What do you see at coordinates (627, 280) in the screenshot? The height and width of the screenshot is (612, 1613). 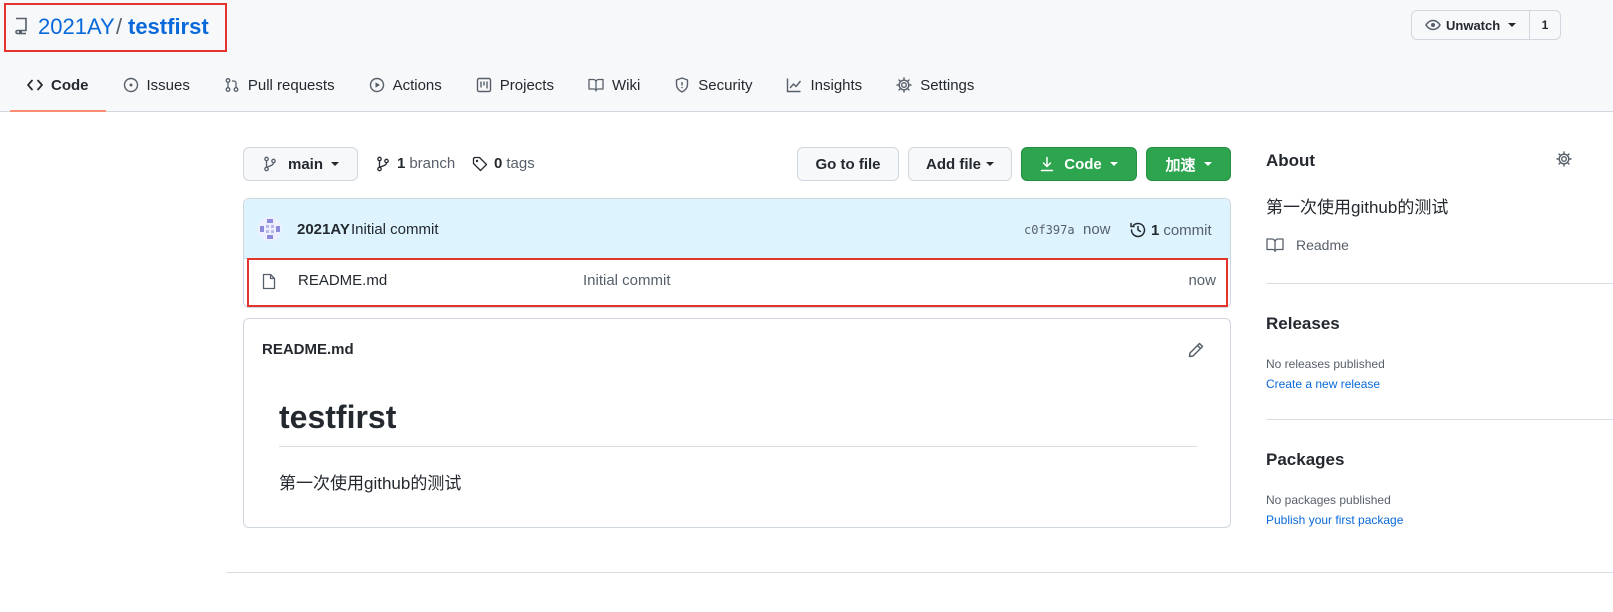 I see `file-commit-message-link: Initial commit` at bounding box center [627, 280].